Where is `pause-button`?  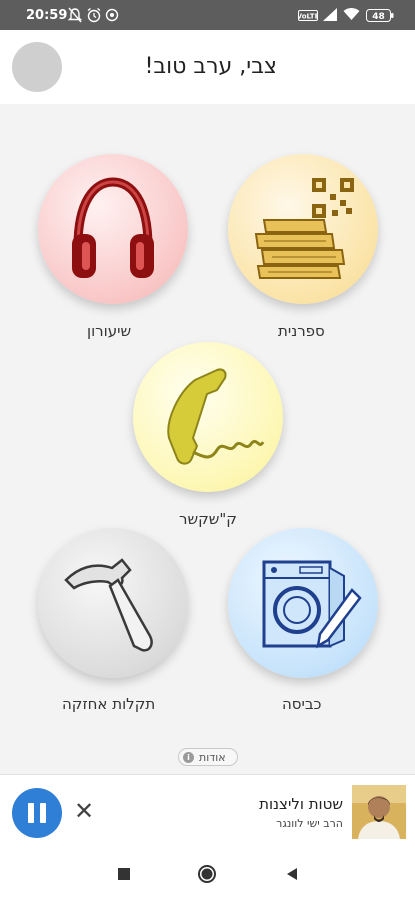
pause-button is located at coordinates (37, 813).